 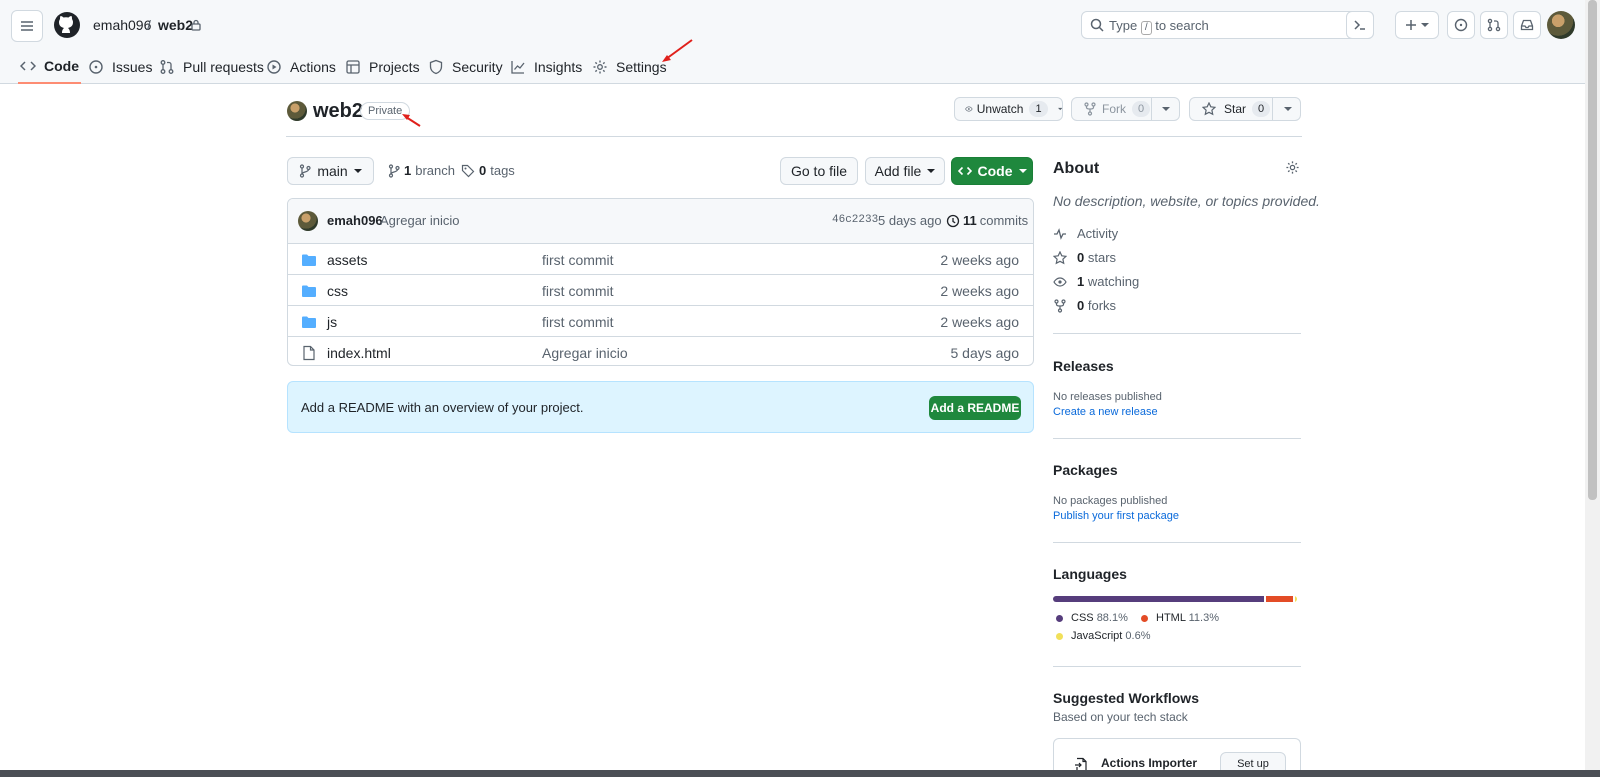 What do you see at coordinates (332, 322) in the screenshot?
I see `file-name: js` at bounding box center [332, 322].